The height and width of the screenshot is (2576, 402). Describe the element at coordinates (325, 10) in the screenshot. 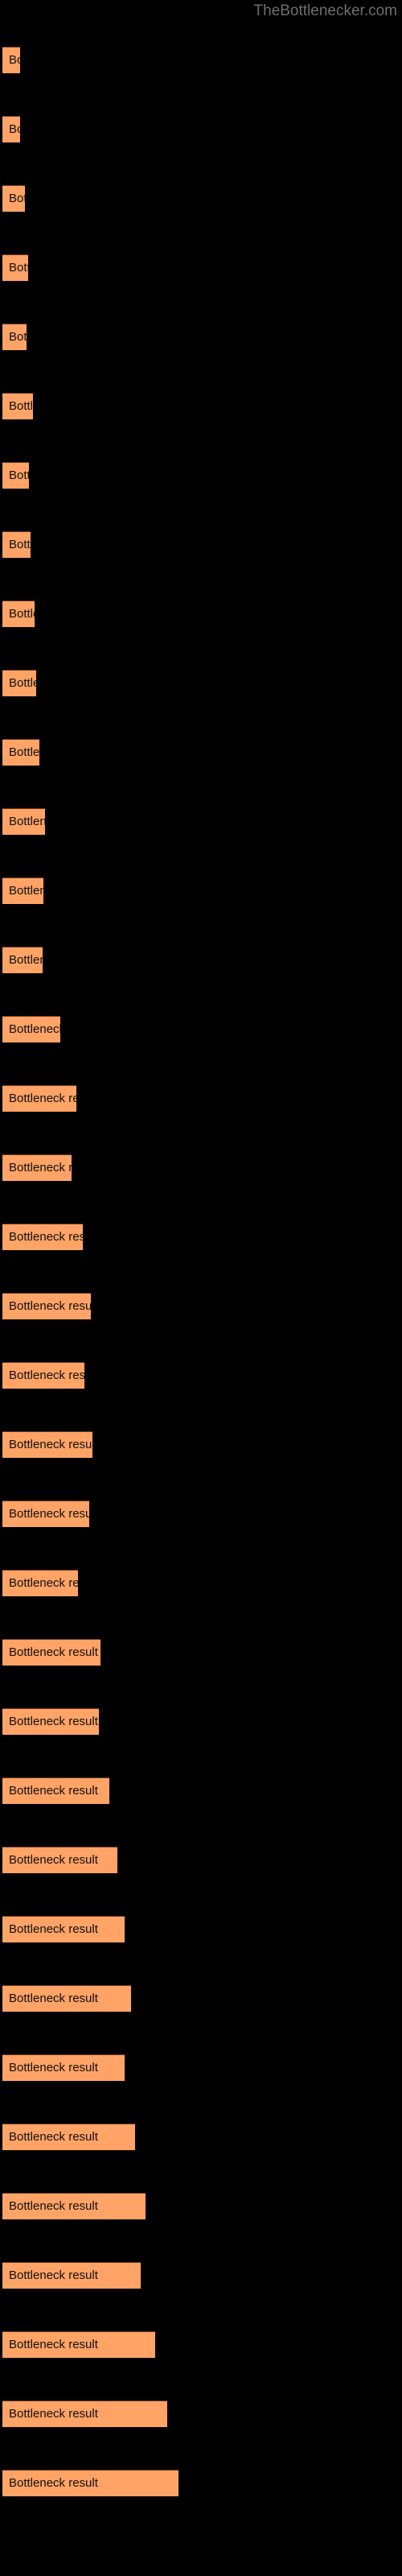

I see `site-watermark: TheBottlenecker.com` at that location.